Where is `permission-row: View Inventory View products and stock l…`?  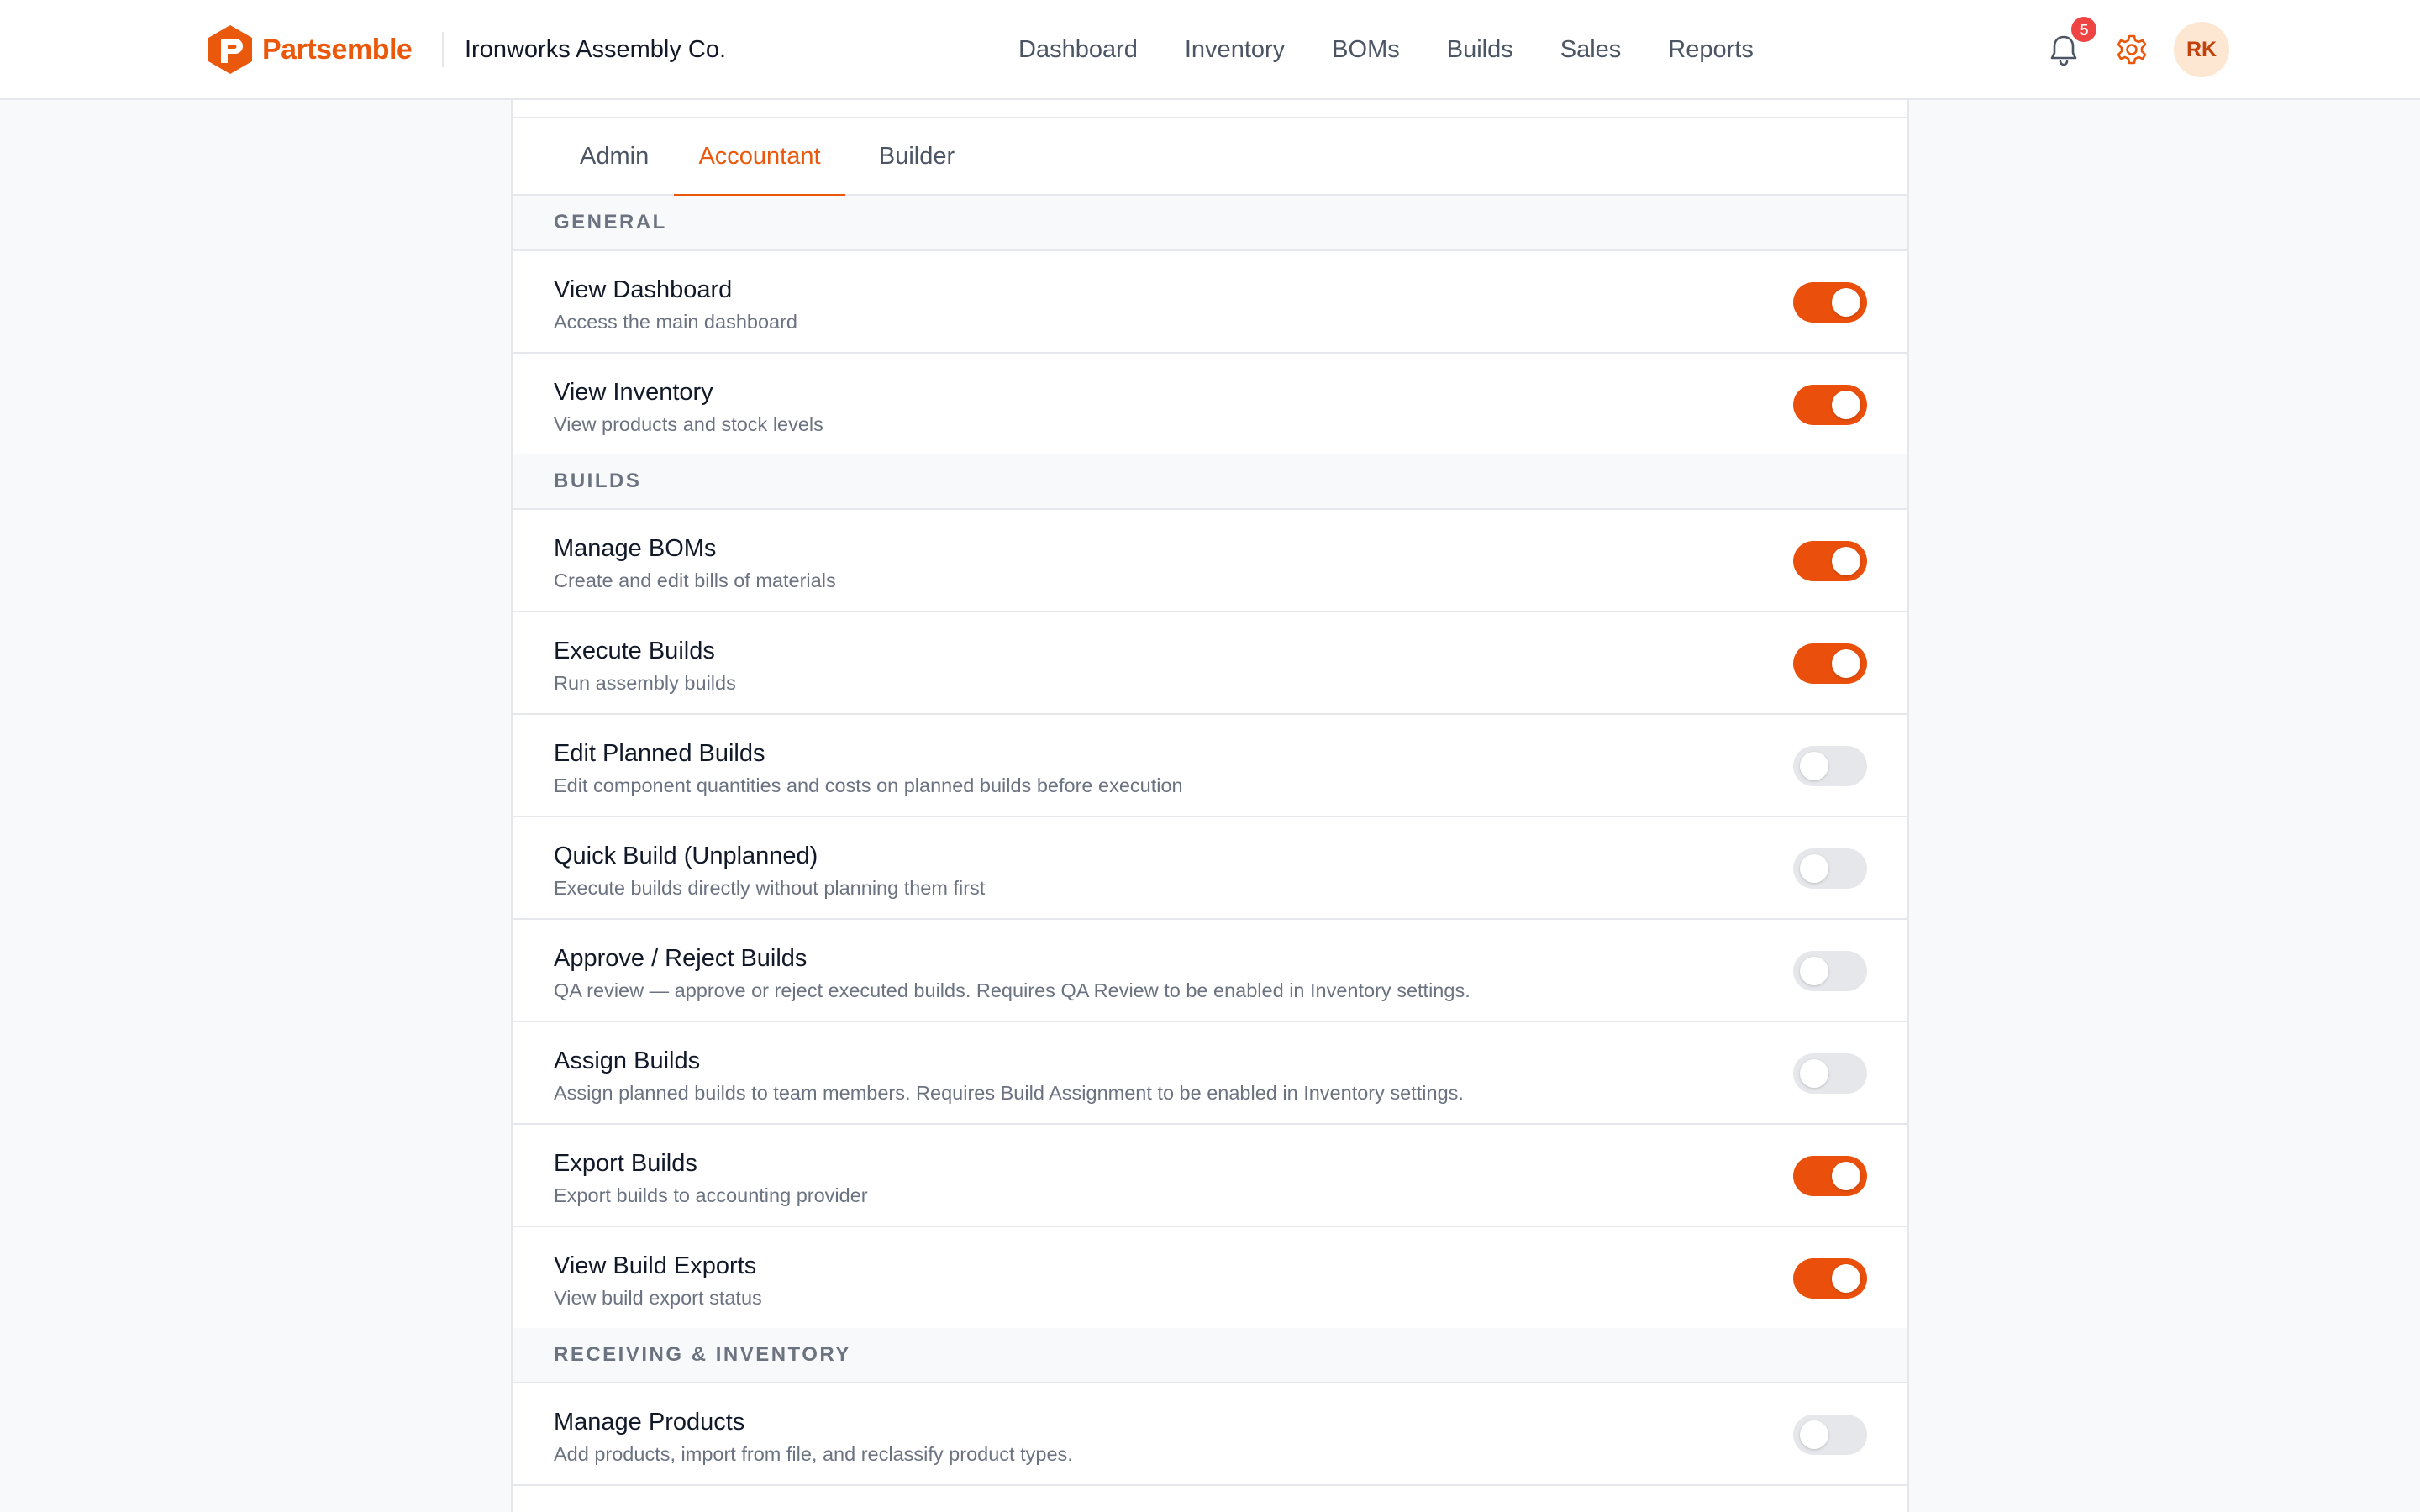
permission-row: View Inventory View products and stock l… is located at coordinates (1210, 404).